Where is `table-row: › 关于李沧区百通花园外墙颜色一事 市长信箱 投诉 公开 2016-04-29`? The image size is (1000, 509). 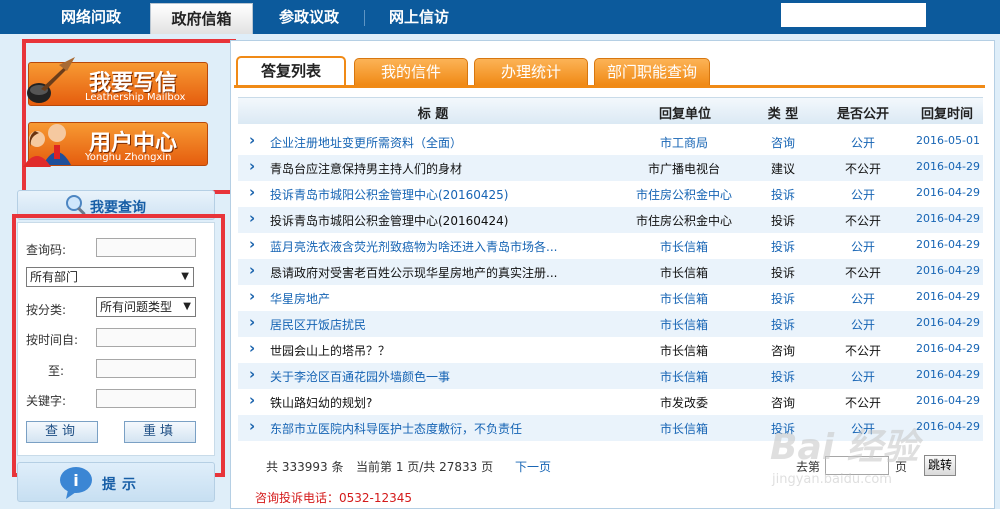
table-row: › 关于李沧区百通花园外墙颜色一事 市长信箱 投诉 公开 2016-04-29 is located at coordinates (610, 376).